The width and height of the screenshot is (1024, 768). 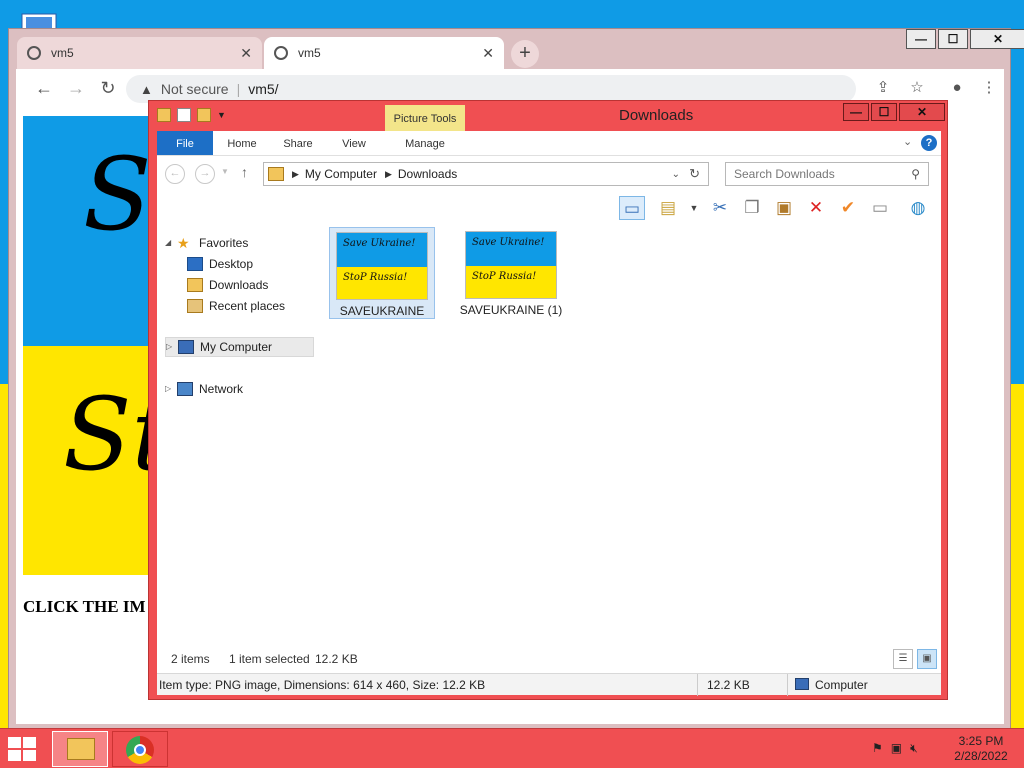 I want to click on address-dropdown-icon: ⌄, so click(x=676, y=174).